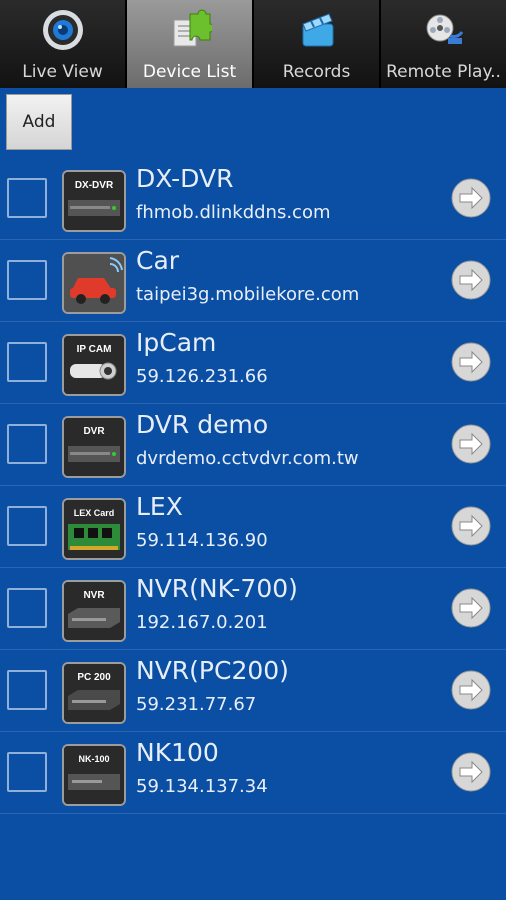  I want to click on list-item: DVR DVR demo dvrdemo.cctvdvr.com.tw, so click(253, 445).